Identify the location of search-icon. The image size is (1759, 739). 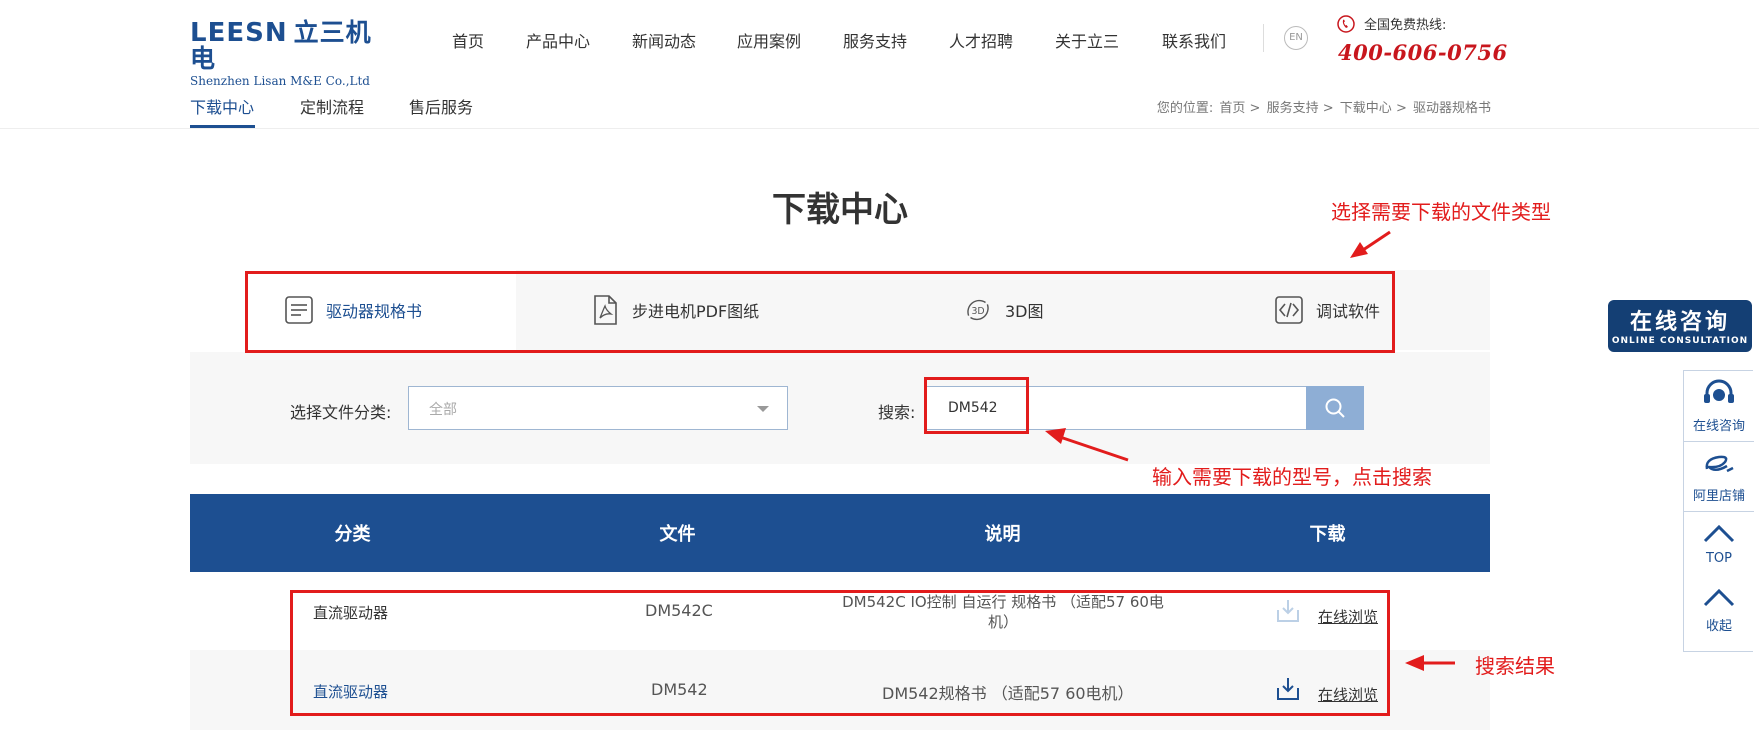
(1335, 408).